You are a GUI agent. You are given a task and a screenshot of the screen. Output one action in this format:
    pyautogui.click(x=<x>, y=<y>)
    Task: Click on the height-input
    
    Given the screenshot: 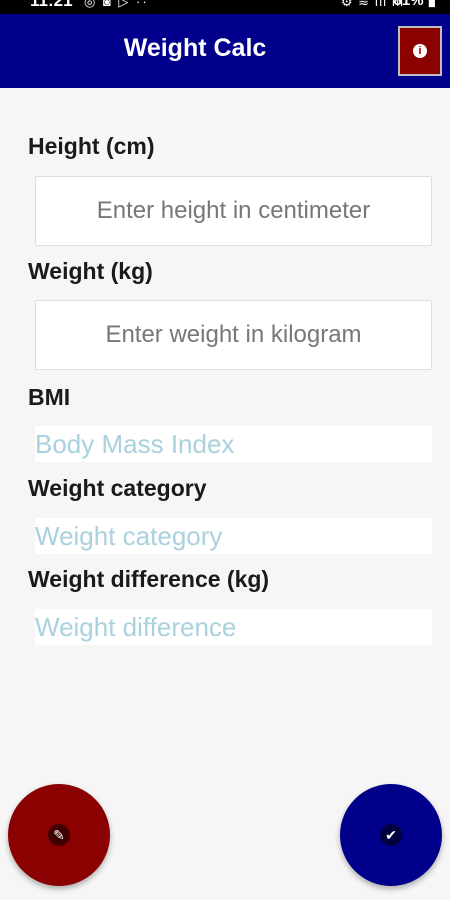 What is the action you would take?
    pyautogui.click(x=233, y=211)
    